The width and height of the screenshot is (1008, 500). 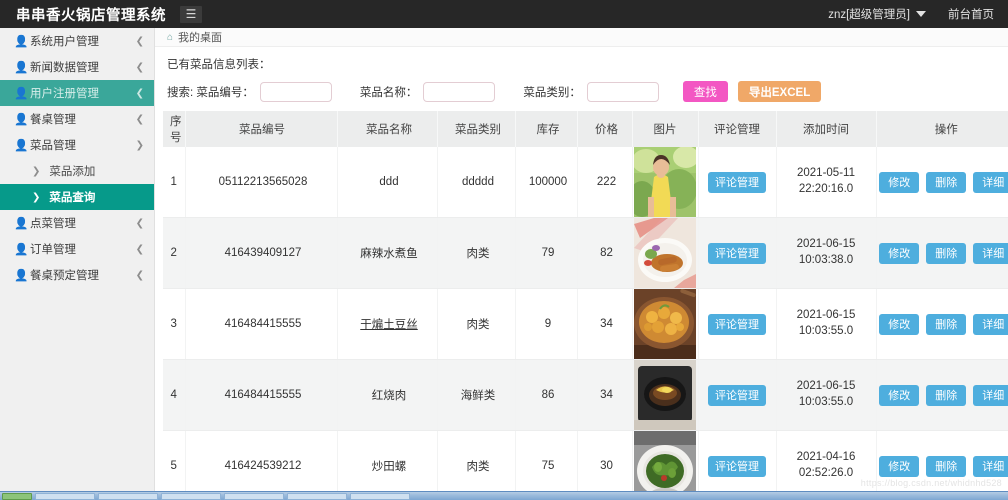 I want to click on app-title: 串串香火锅店管理系统, so click(x=91, y=15).